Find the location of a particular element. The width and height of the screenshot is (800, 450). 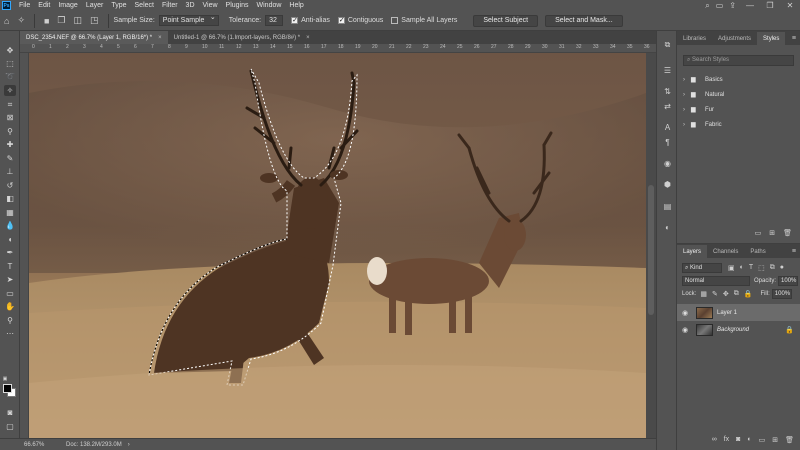

filter-adjustment-icon: ◐ is located at coordinates (742, 268).